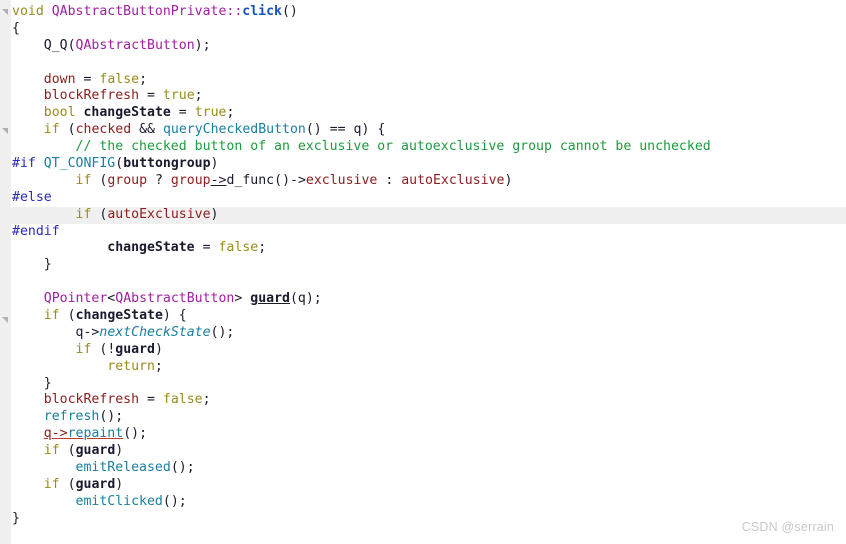 This screenshot has height=544, width=846. I want to click on code-line: bool changeState = true;, so click(423, 113).